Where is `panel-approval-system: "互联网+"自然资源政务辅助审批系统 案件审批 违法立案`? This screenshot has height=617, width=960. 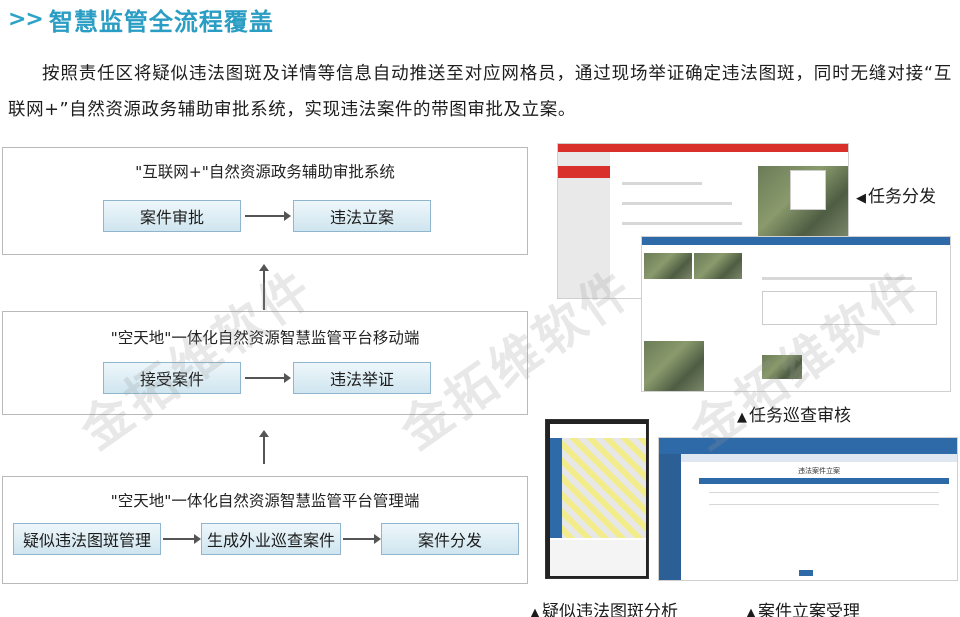 panel-approval-system: "互联网+"自然资源政务辅助审批系统 案件审批 违法立案 is located at coordinates (265, 201).